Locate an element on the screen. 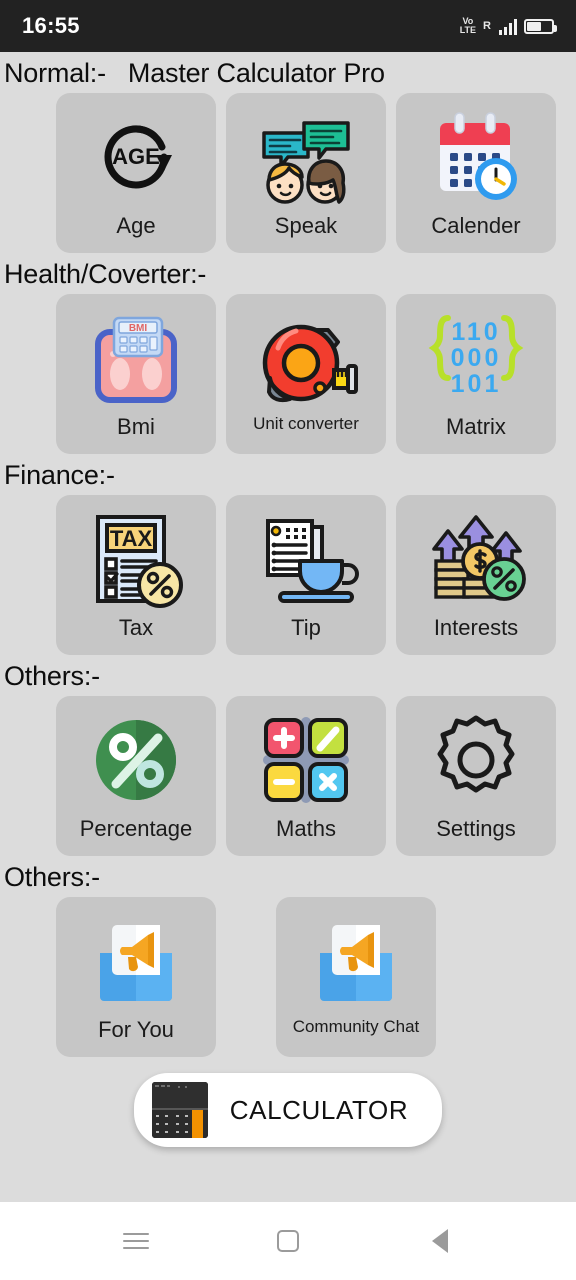 The width and height of the screenshot is (576, 1280). tile-tax: TAX Tax is located at coordinates (136, 575).